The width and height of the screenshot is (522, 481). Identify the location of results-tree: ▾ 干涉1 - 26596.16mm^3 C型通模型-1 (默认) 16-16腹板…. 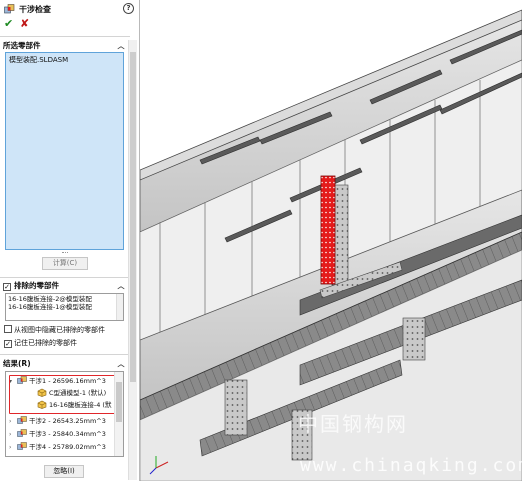
(64, 414).